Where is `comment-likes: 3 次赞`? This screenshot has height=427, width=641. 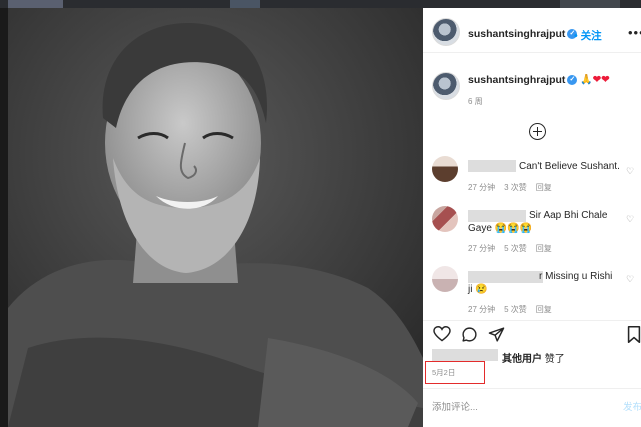 comment-likes: 3 次赞 is located at coordinates (515, 187).